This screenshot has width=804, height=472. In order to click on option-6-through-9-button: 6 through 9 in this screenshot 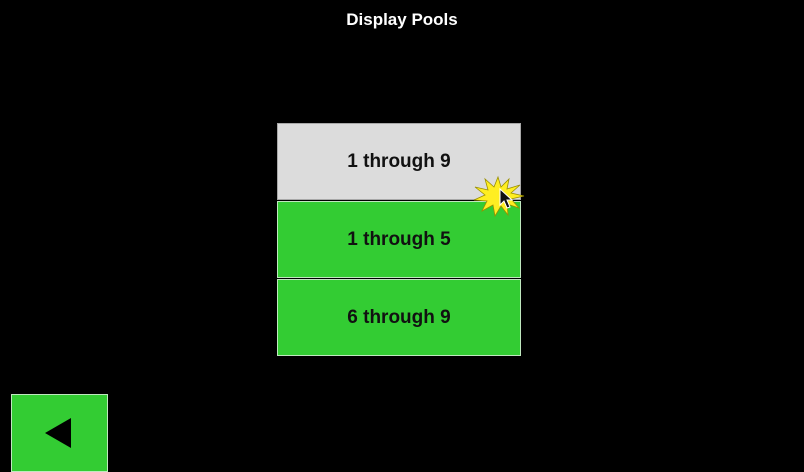, I will do `click(399, 317)`.